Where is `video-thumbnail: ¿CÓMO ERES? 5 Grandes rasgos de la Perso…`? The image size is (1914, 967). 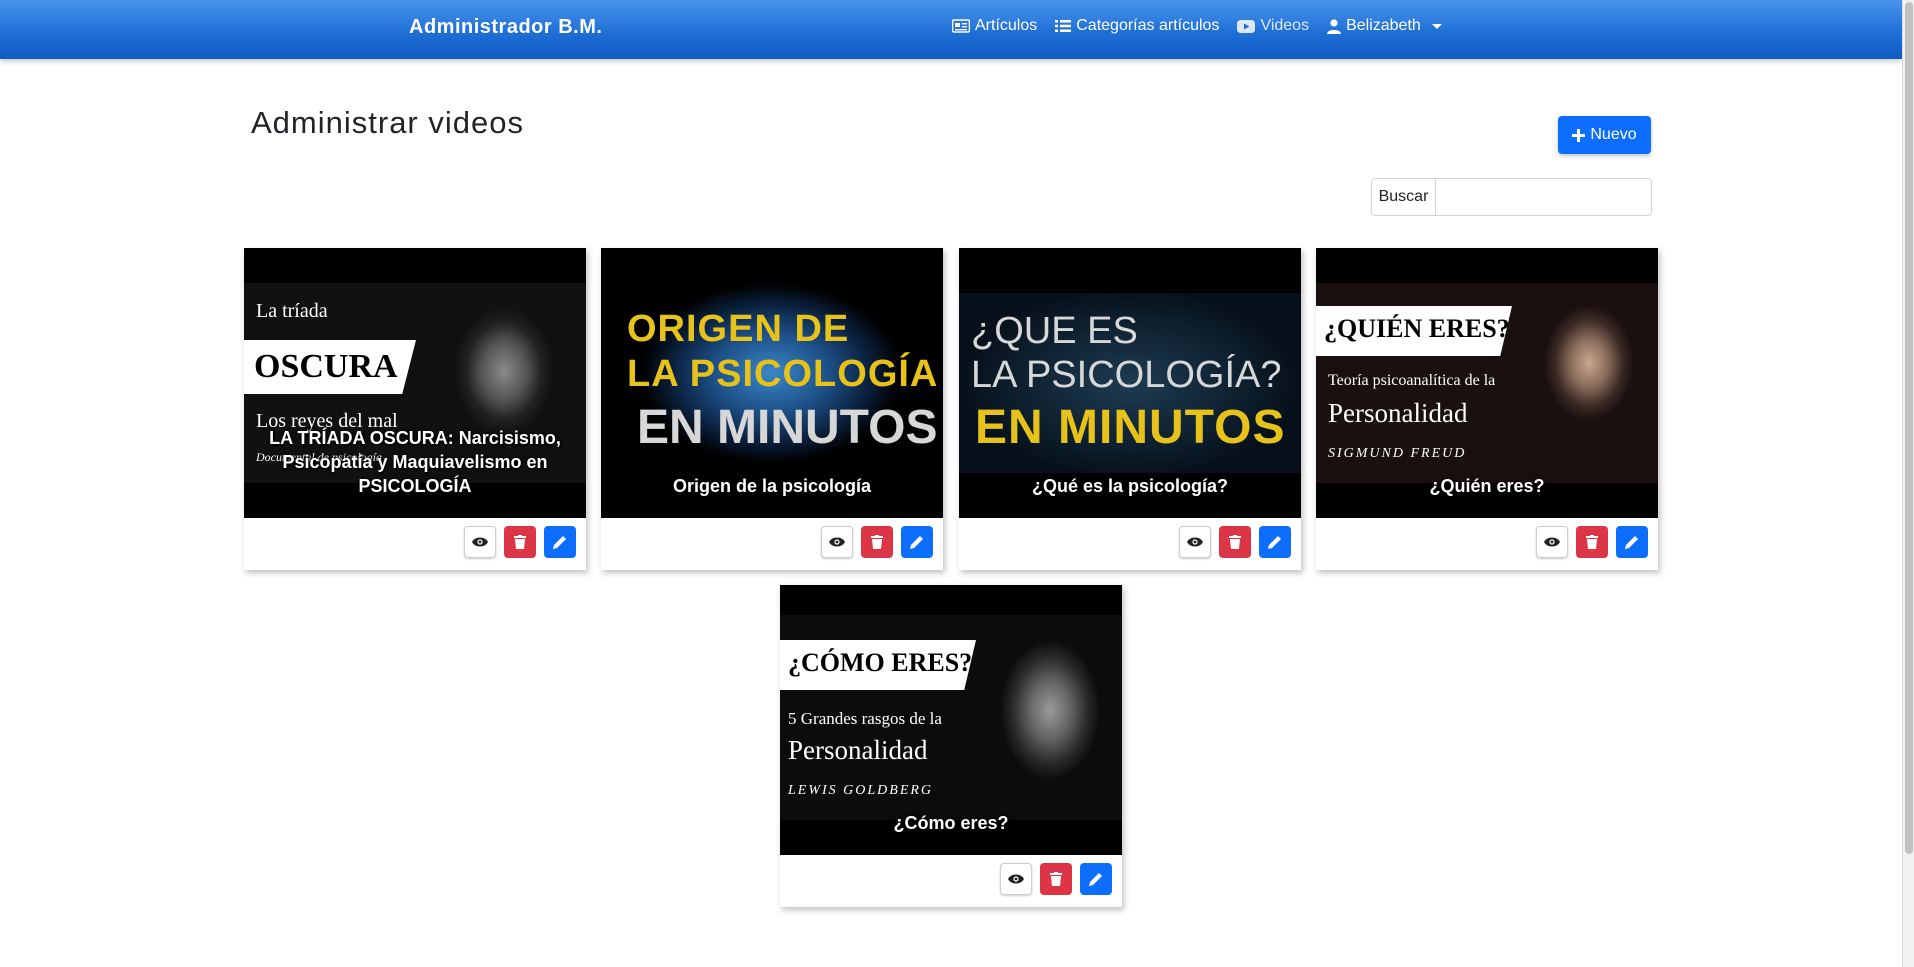 video-thumbnail: ¿CÓMO ERES? 5 Grandes rasgos de la Perso… is located at coordinates (951, 720).